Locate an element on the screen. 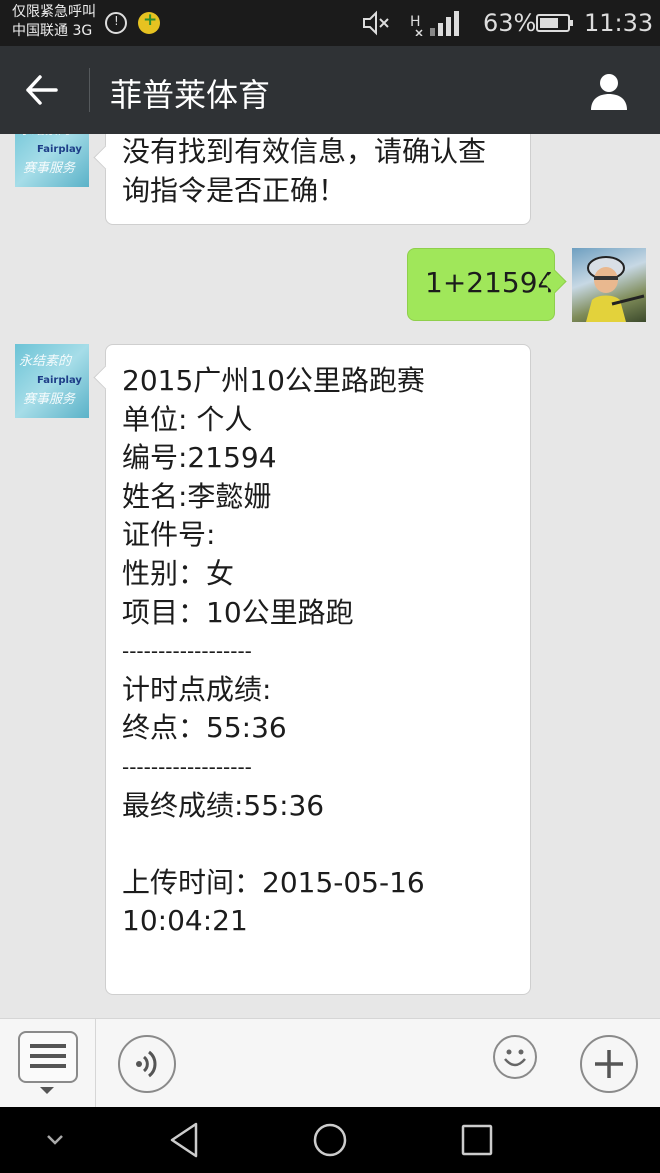 This screenshot has width=660, height=1173. message-line: 性别：女 is located at coordinates (178, 573).